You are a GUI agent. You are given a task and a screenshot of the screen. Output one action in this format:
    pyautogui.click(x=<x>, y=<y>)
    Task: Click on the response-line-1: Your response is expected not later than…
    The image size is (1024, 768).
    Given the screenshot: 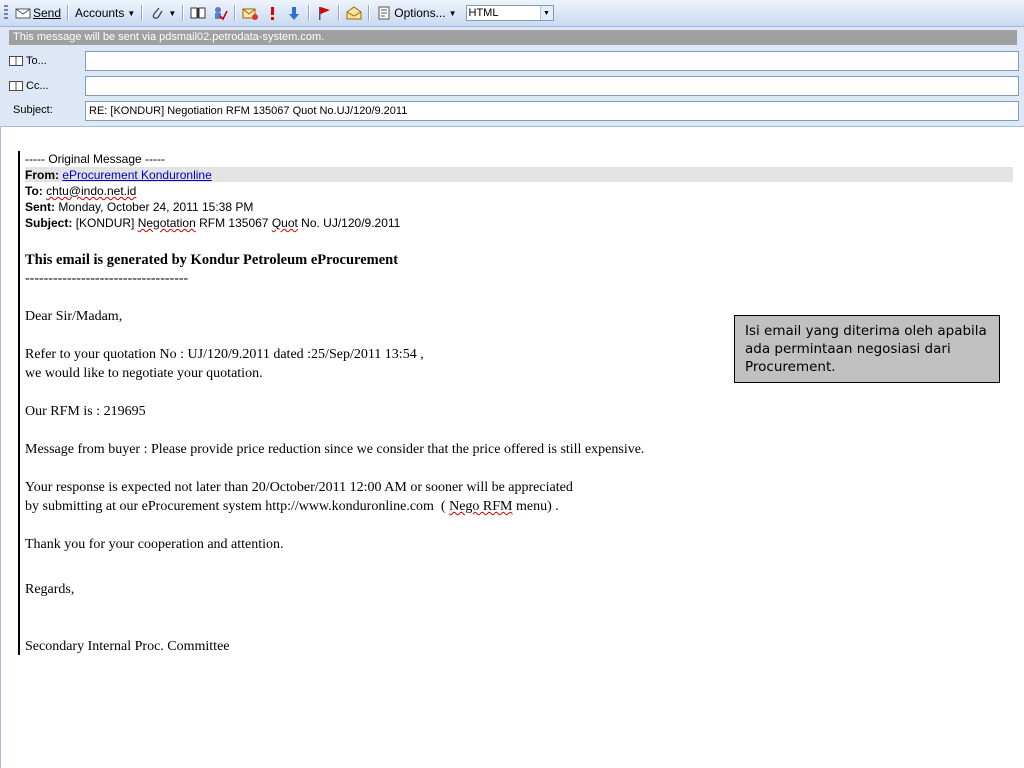 What is the action you would take?
    pyautogui.click(x=299, y=487)
    